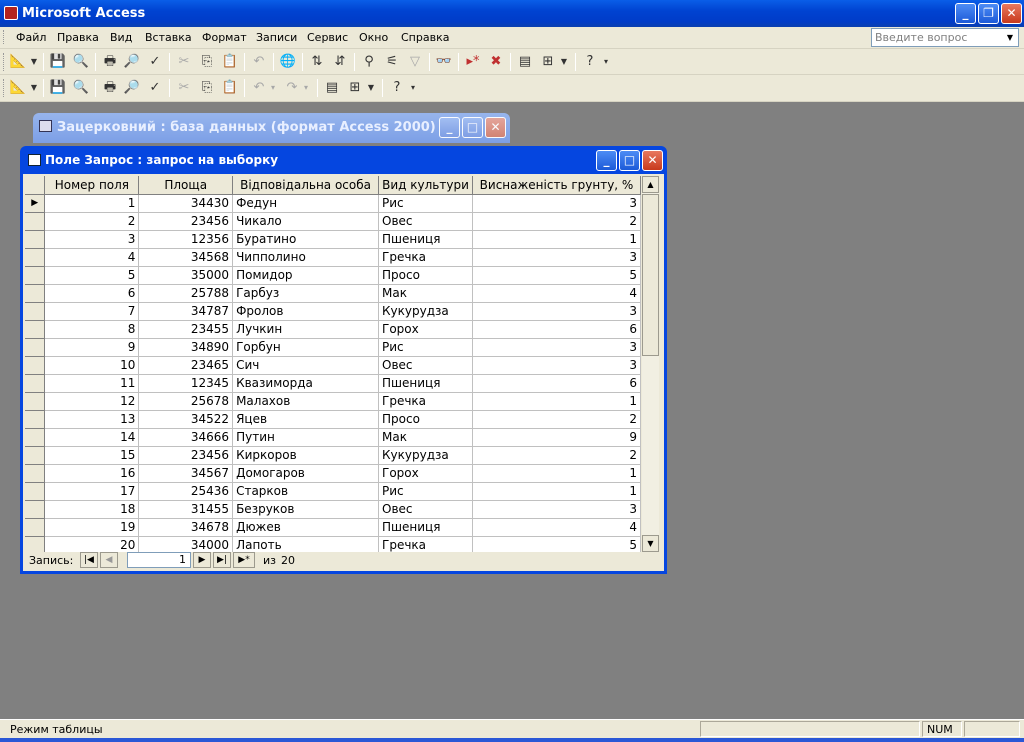  I want to click on undo-icon: ↶, so click(259, 88).